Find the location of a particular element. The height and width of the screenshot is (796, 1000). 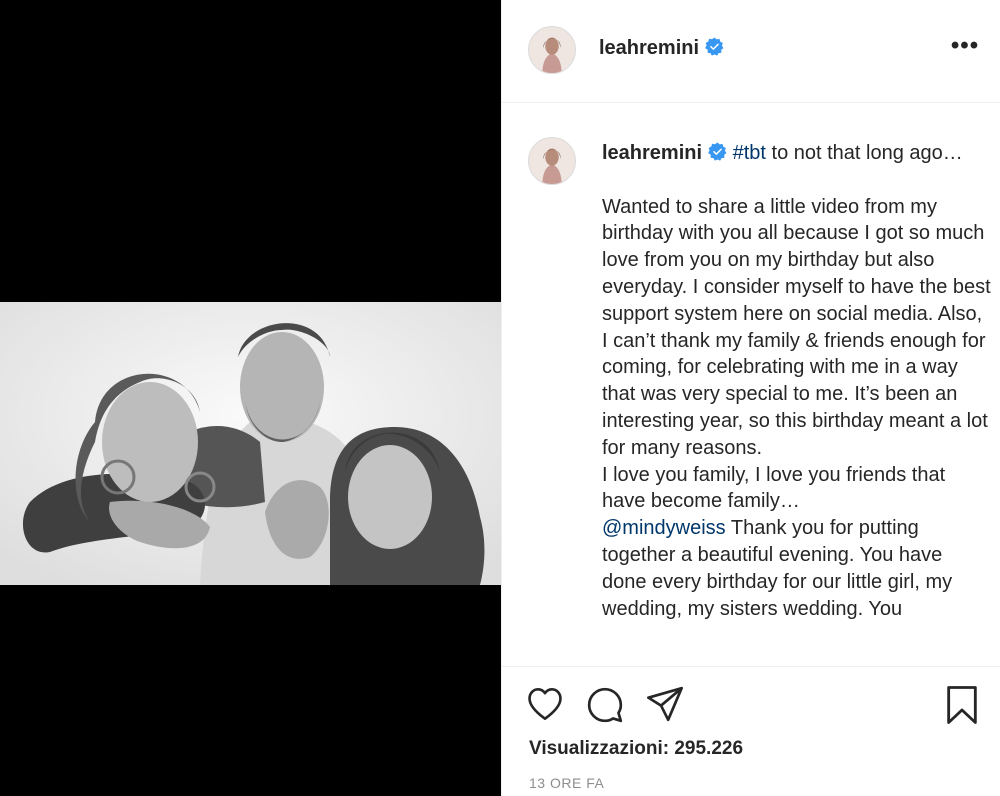

bookmark-icon is located at coordinates (962, 705).